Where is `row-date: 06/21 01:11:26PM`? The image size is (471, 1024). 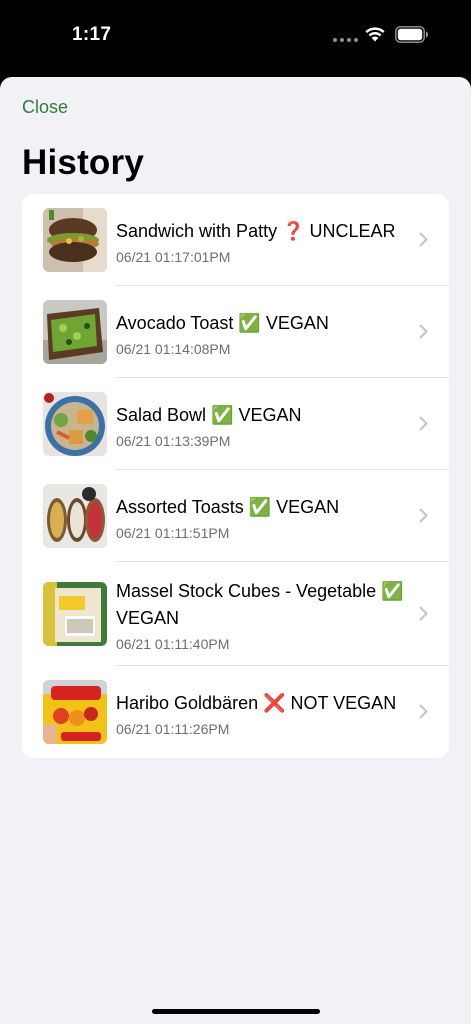
row-date: 06/21 01:11:26PM is located at coordinates (173, 729).